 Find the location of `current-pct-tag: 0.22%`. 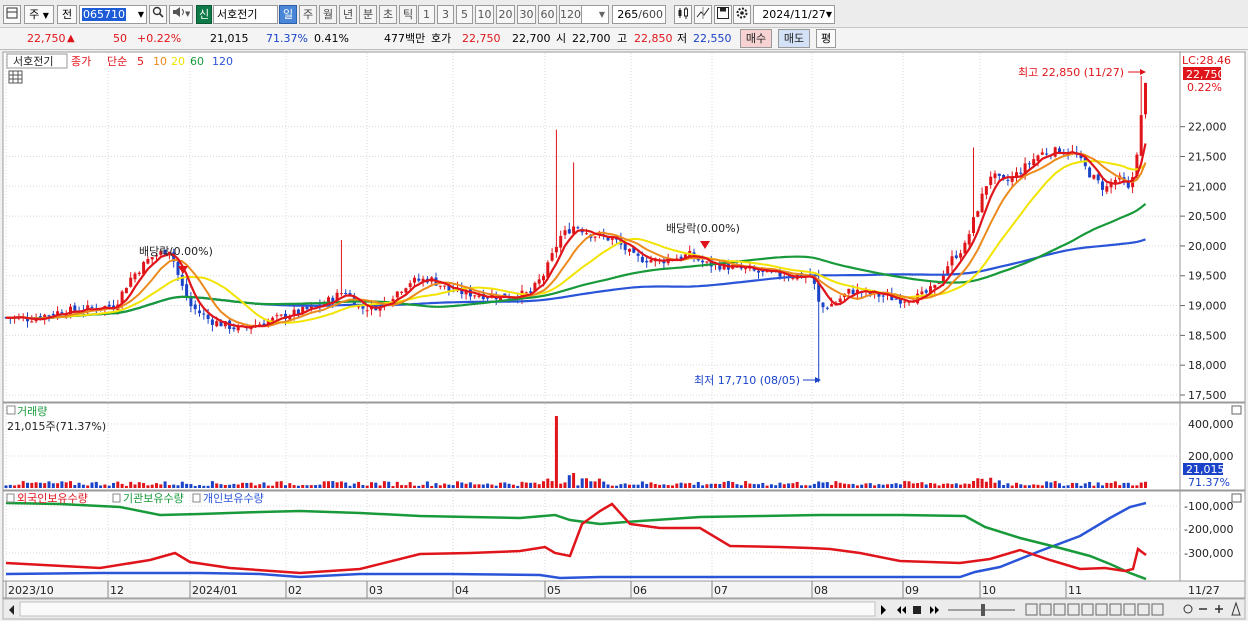

current-pct-tag: 0.22% is located at coordinates (1204, 87).